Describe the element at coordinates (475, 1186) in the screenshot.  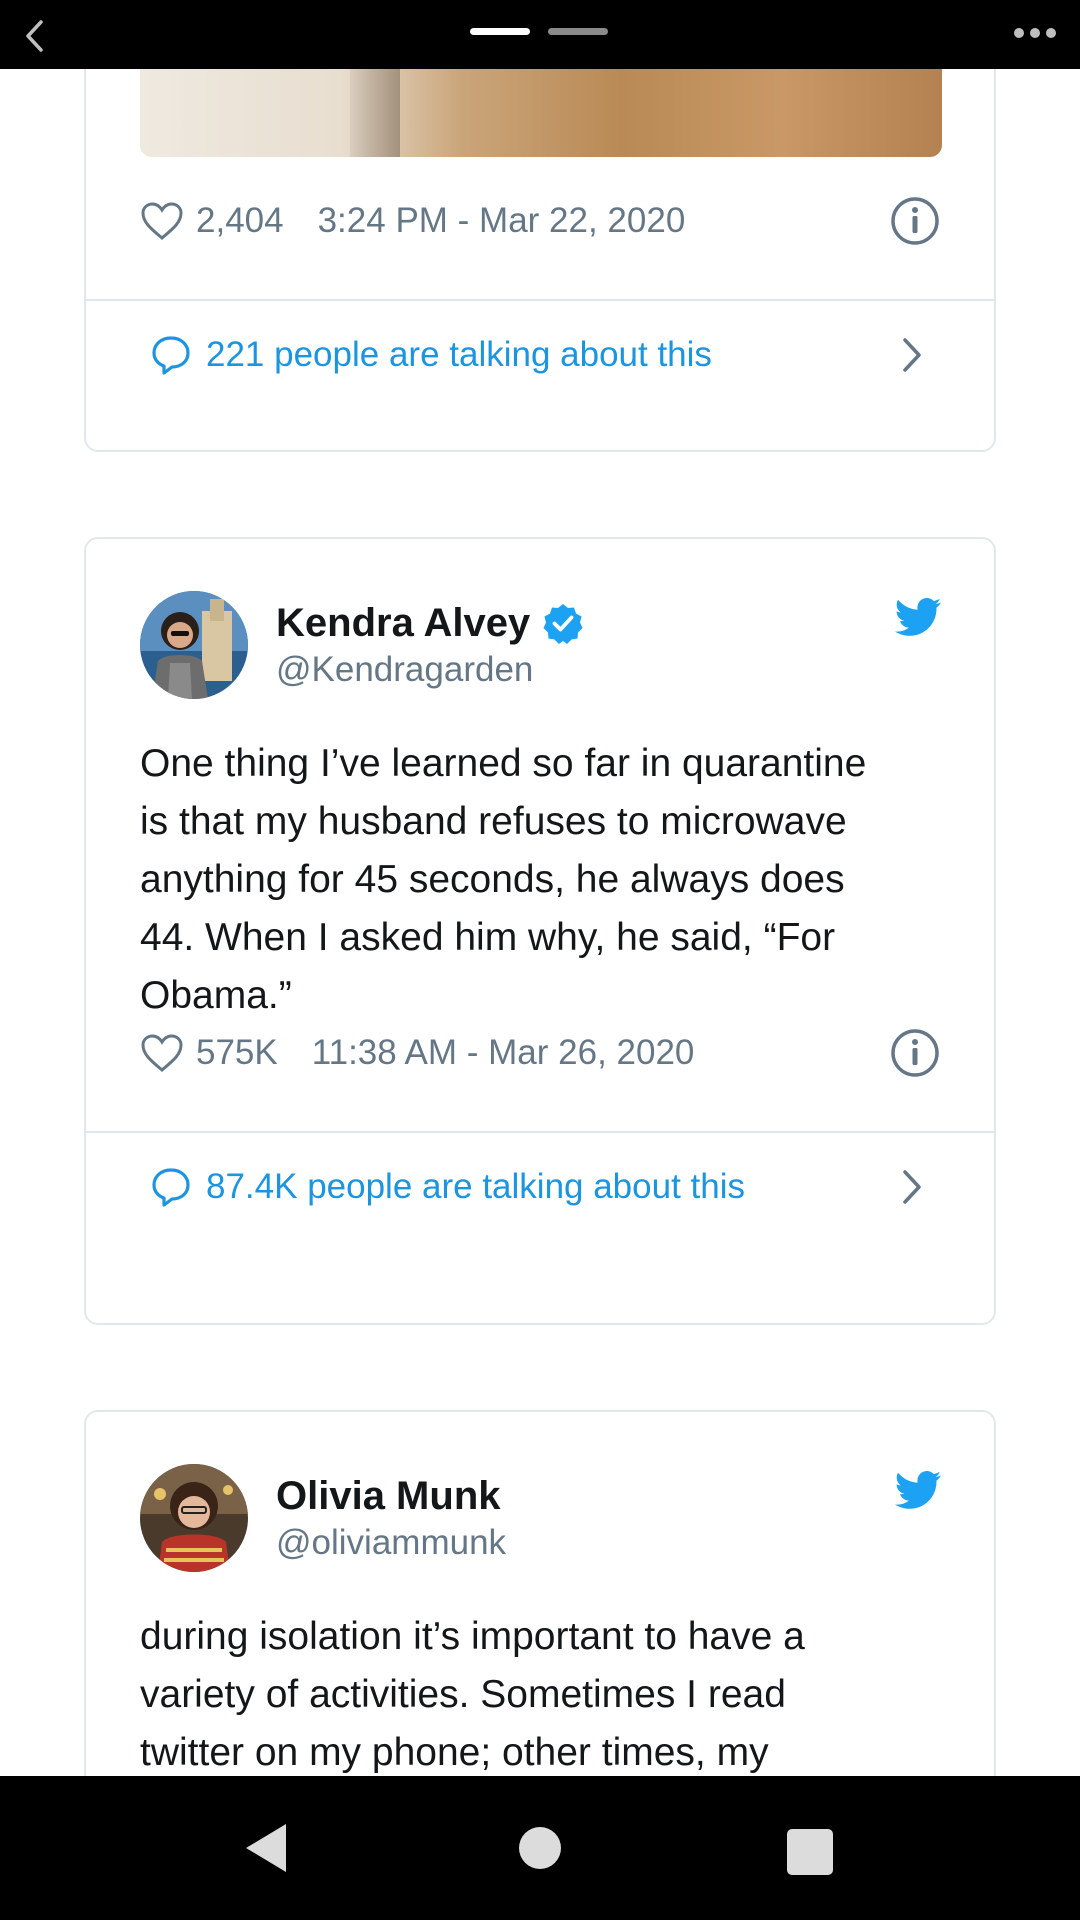
I see `talking-text: 87.4K people are talking about this` at that location.